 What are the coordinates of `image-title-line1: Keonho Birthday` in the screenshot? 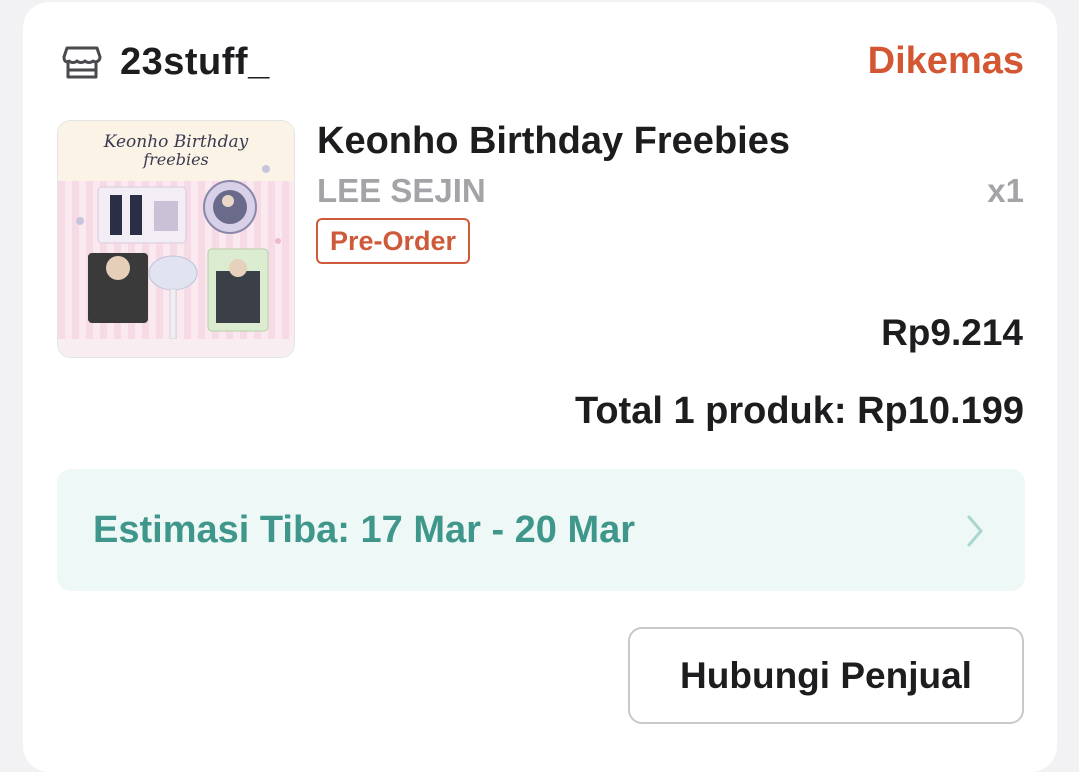 It's located at (176, 142).